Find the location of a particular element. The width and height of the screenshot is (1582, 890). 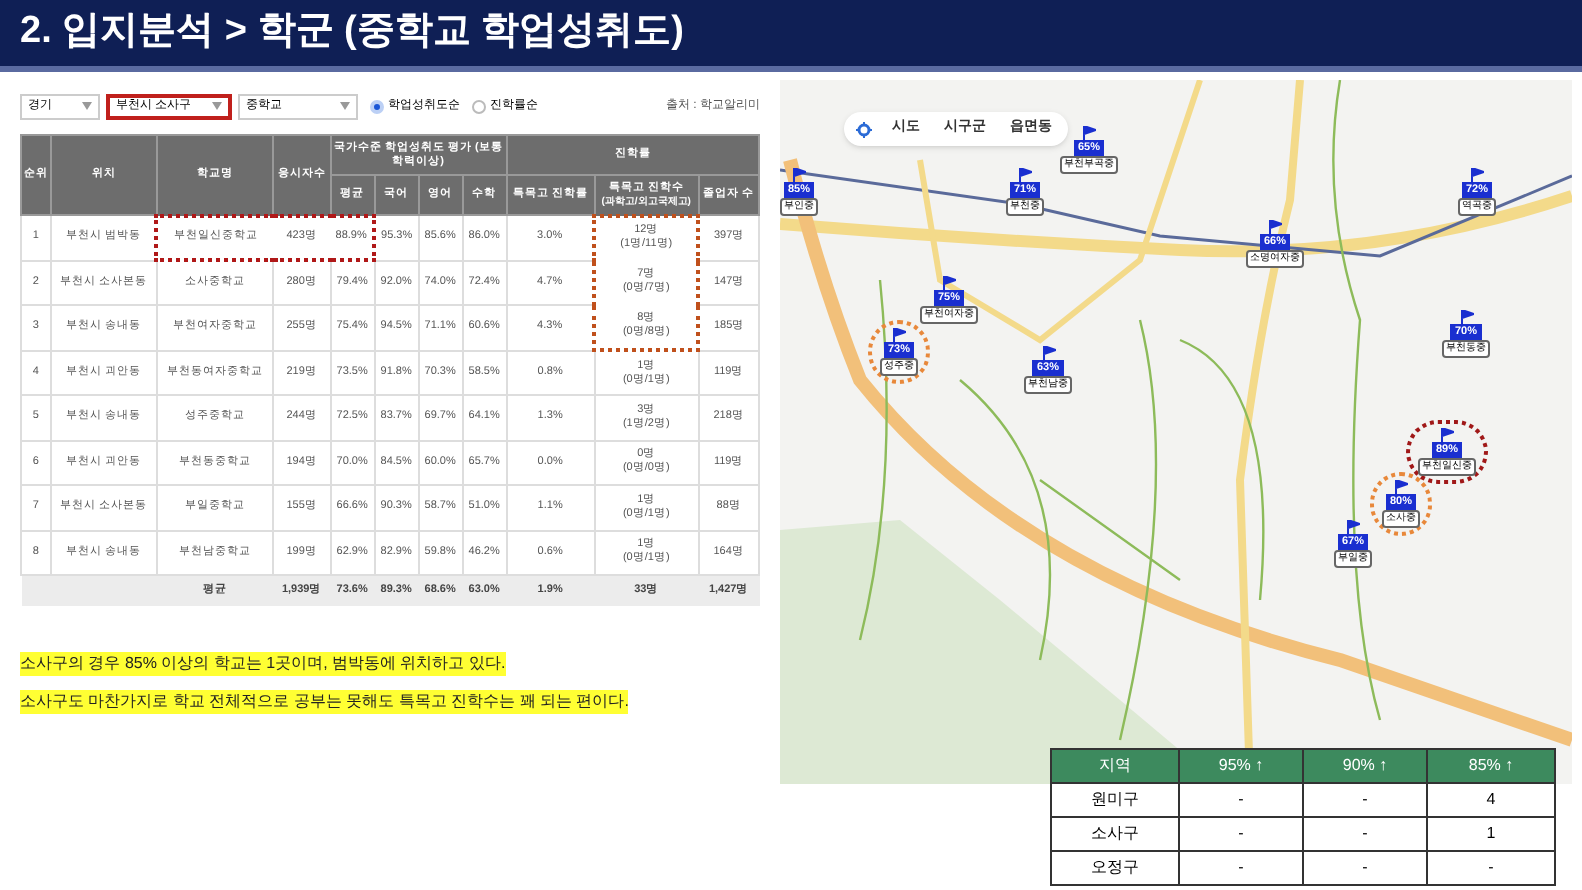

table-cell: 1 is located at coordinates (1491, 834).